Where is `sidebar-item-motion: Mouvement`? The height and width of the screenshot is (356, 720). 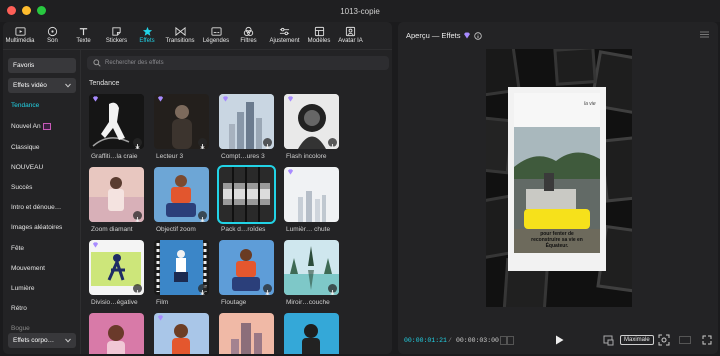 sidebar-item-motion: Mouvement is located at coordinates (28, 268).